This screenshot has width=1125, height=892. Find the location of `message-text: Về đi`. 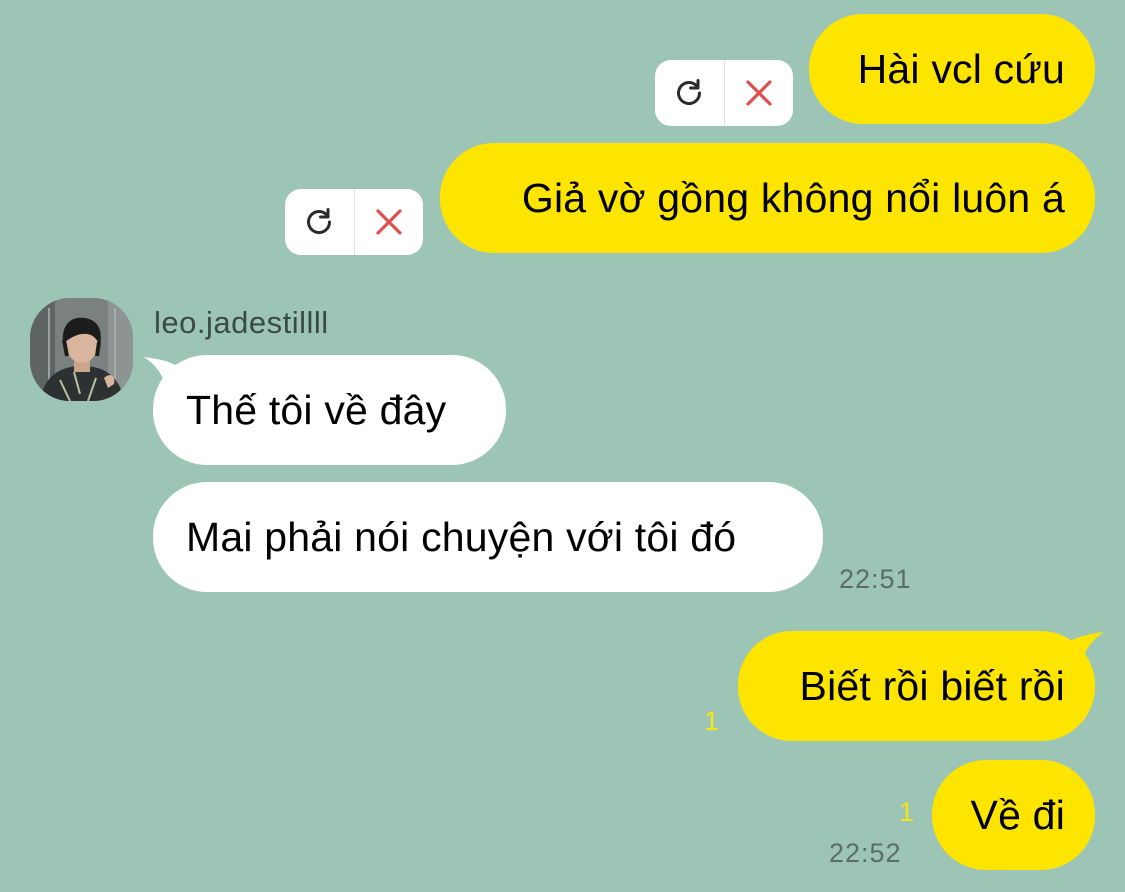

message-text: Về đi is located at coordinates (1017, 814).